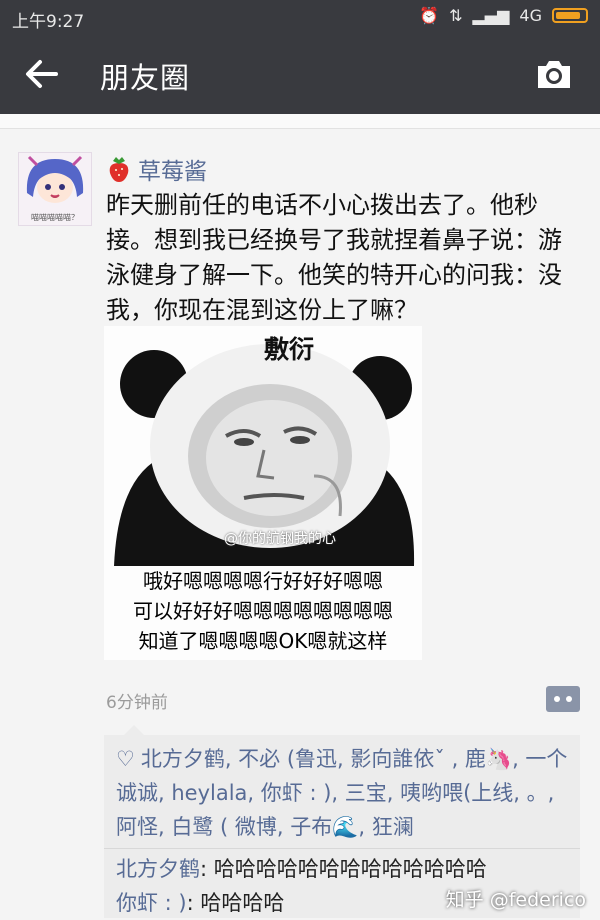 The image size is (600, 920). Describe the element at coordinates (280, 539) in the screenshot. I see `weibo-watermark: @你的航钢我的心` at that location.